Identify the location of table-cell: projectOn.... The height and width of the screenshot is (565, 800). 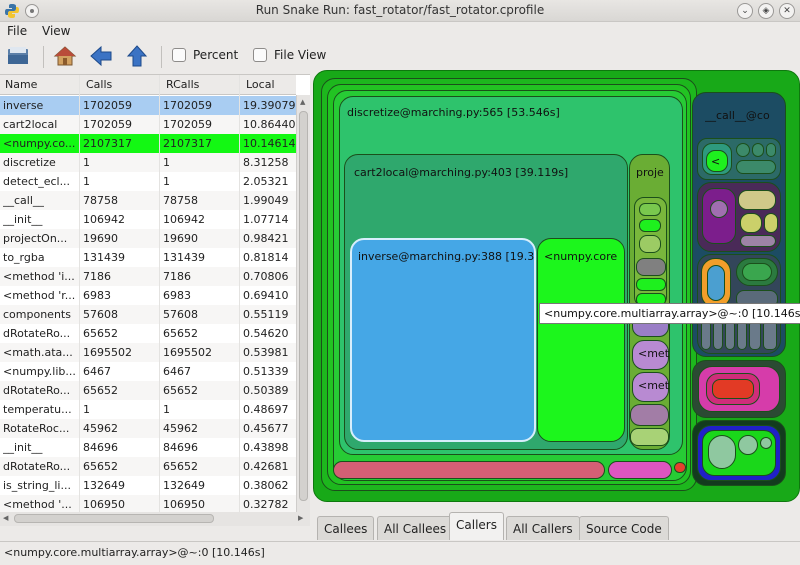
(35, 238).